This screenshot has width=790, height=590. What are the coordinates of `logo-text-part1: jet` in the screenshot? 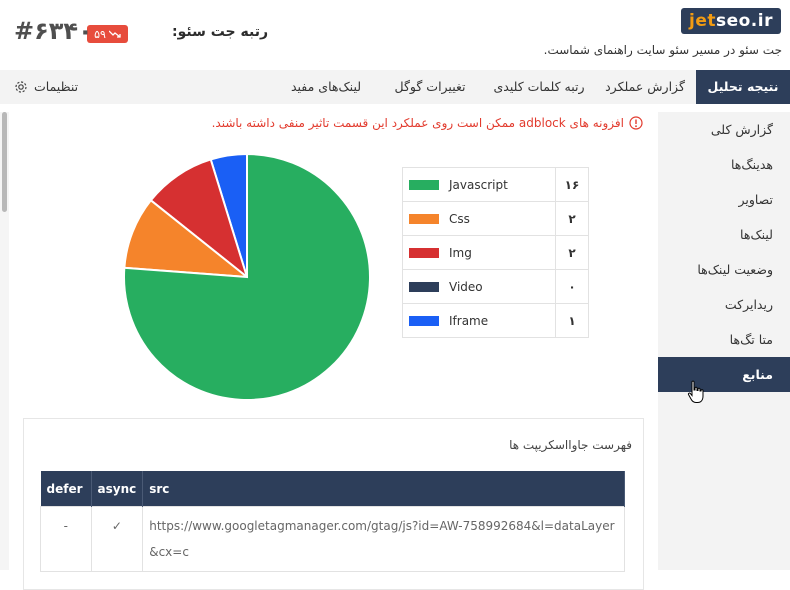 It's located at (702, 21).